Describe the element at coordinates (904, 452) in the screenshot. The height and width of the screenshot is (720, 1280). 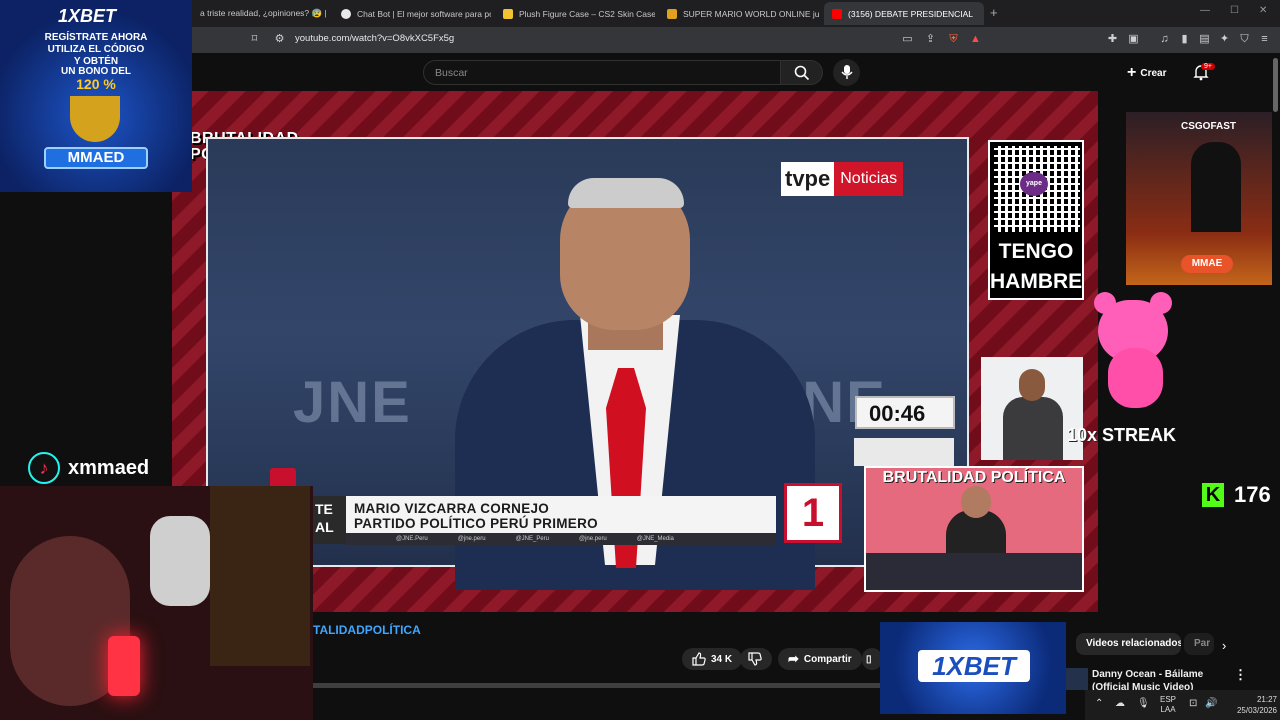
I see `secondary-camera` at that location.